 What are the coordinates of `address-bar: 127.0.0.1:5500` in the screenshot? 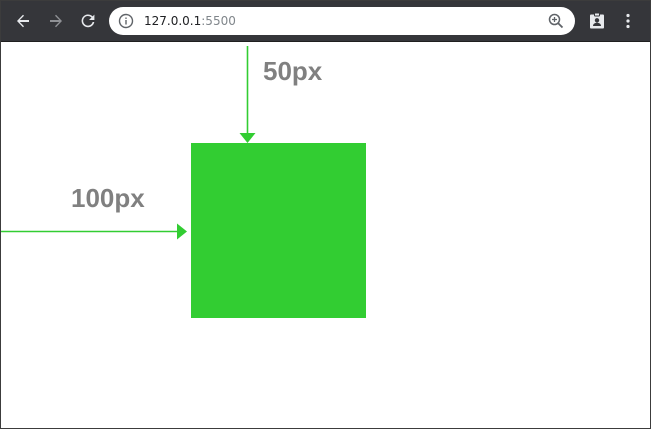 It's located at (342, 21).